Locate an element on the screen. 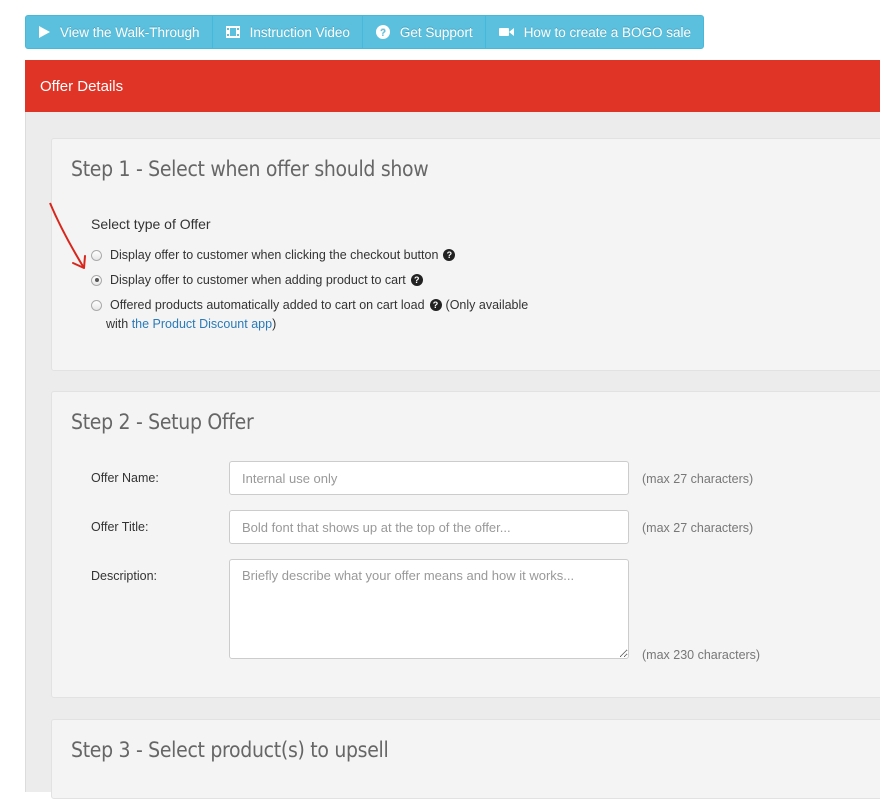  description-hint: (max 230 characters) is located at coordinates (701, 655).